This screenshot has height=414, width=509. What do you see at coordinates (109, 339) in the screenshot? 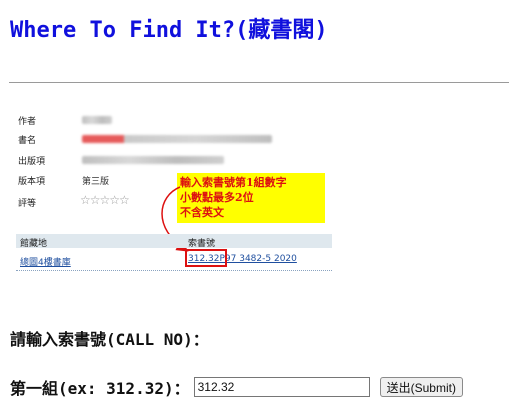
I see `call-number-prompt: 請輸入索書號(CALL NO)：` at bounding box center [109, 339].